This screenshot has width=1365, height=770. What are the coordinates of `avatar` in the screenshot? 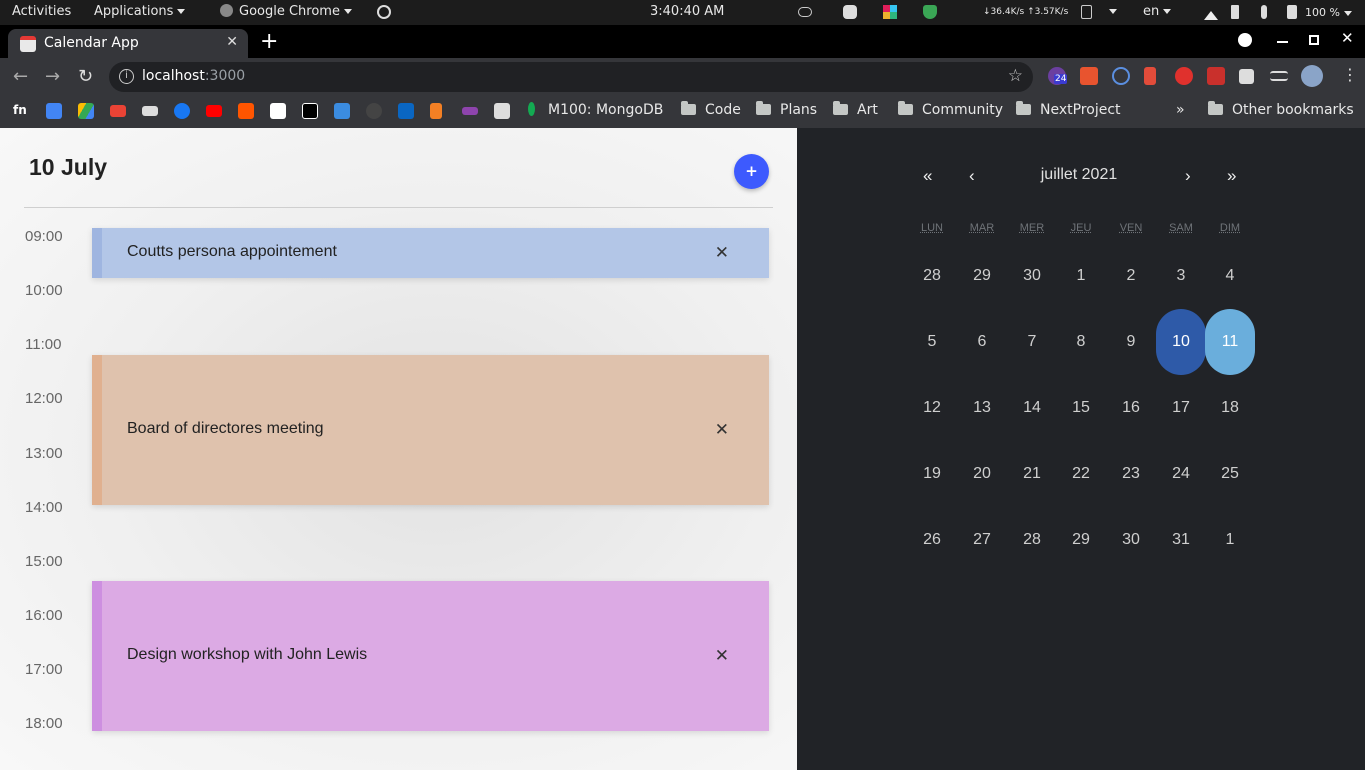 It's located at (1312, 76).